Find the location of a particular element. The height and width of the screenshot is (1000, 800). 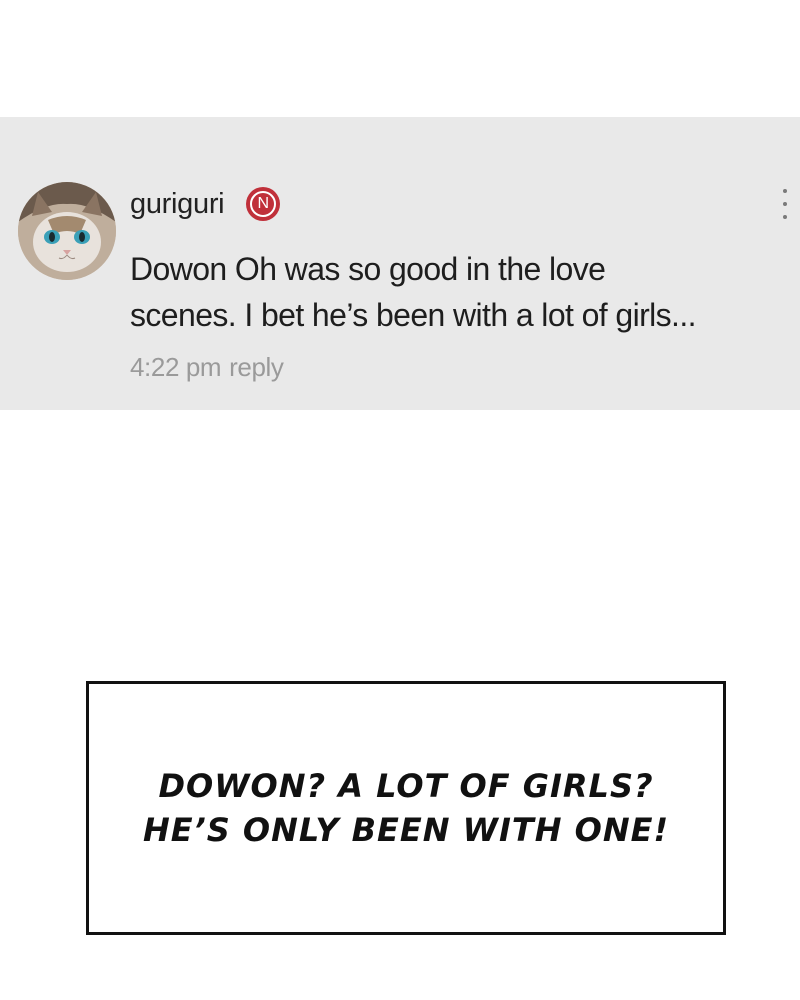

comment-meta: 4:22 pm reply is located at coordinates (207, 367).